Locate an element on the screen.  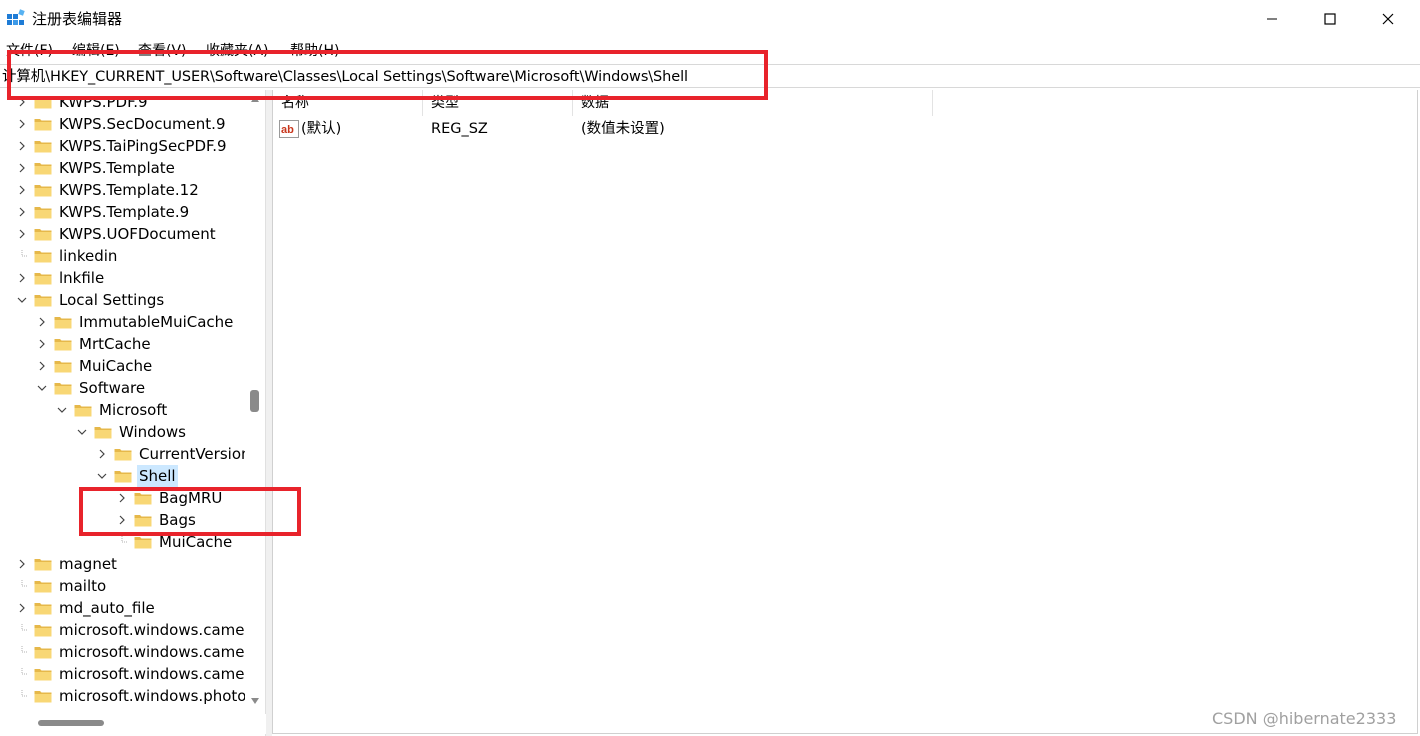
tree-item: microsoft.windows.photo is located at coordinates (132, 696).